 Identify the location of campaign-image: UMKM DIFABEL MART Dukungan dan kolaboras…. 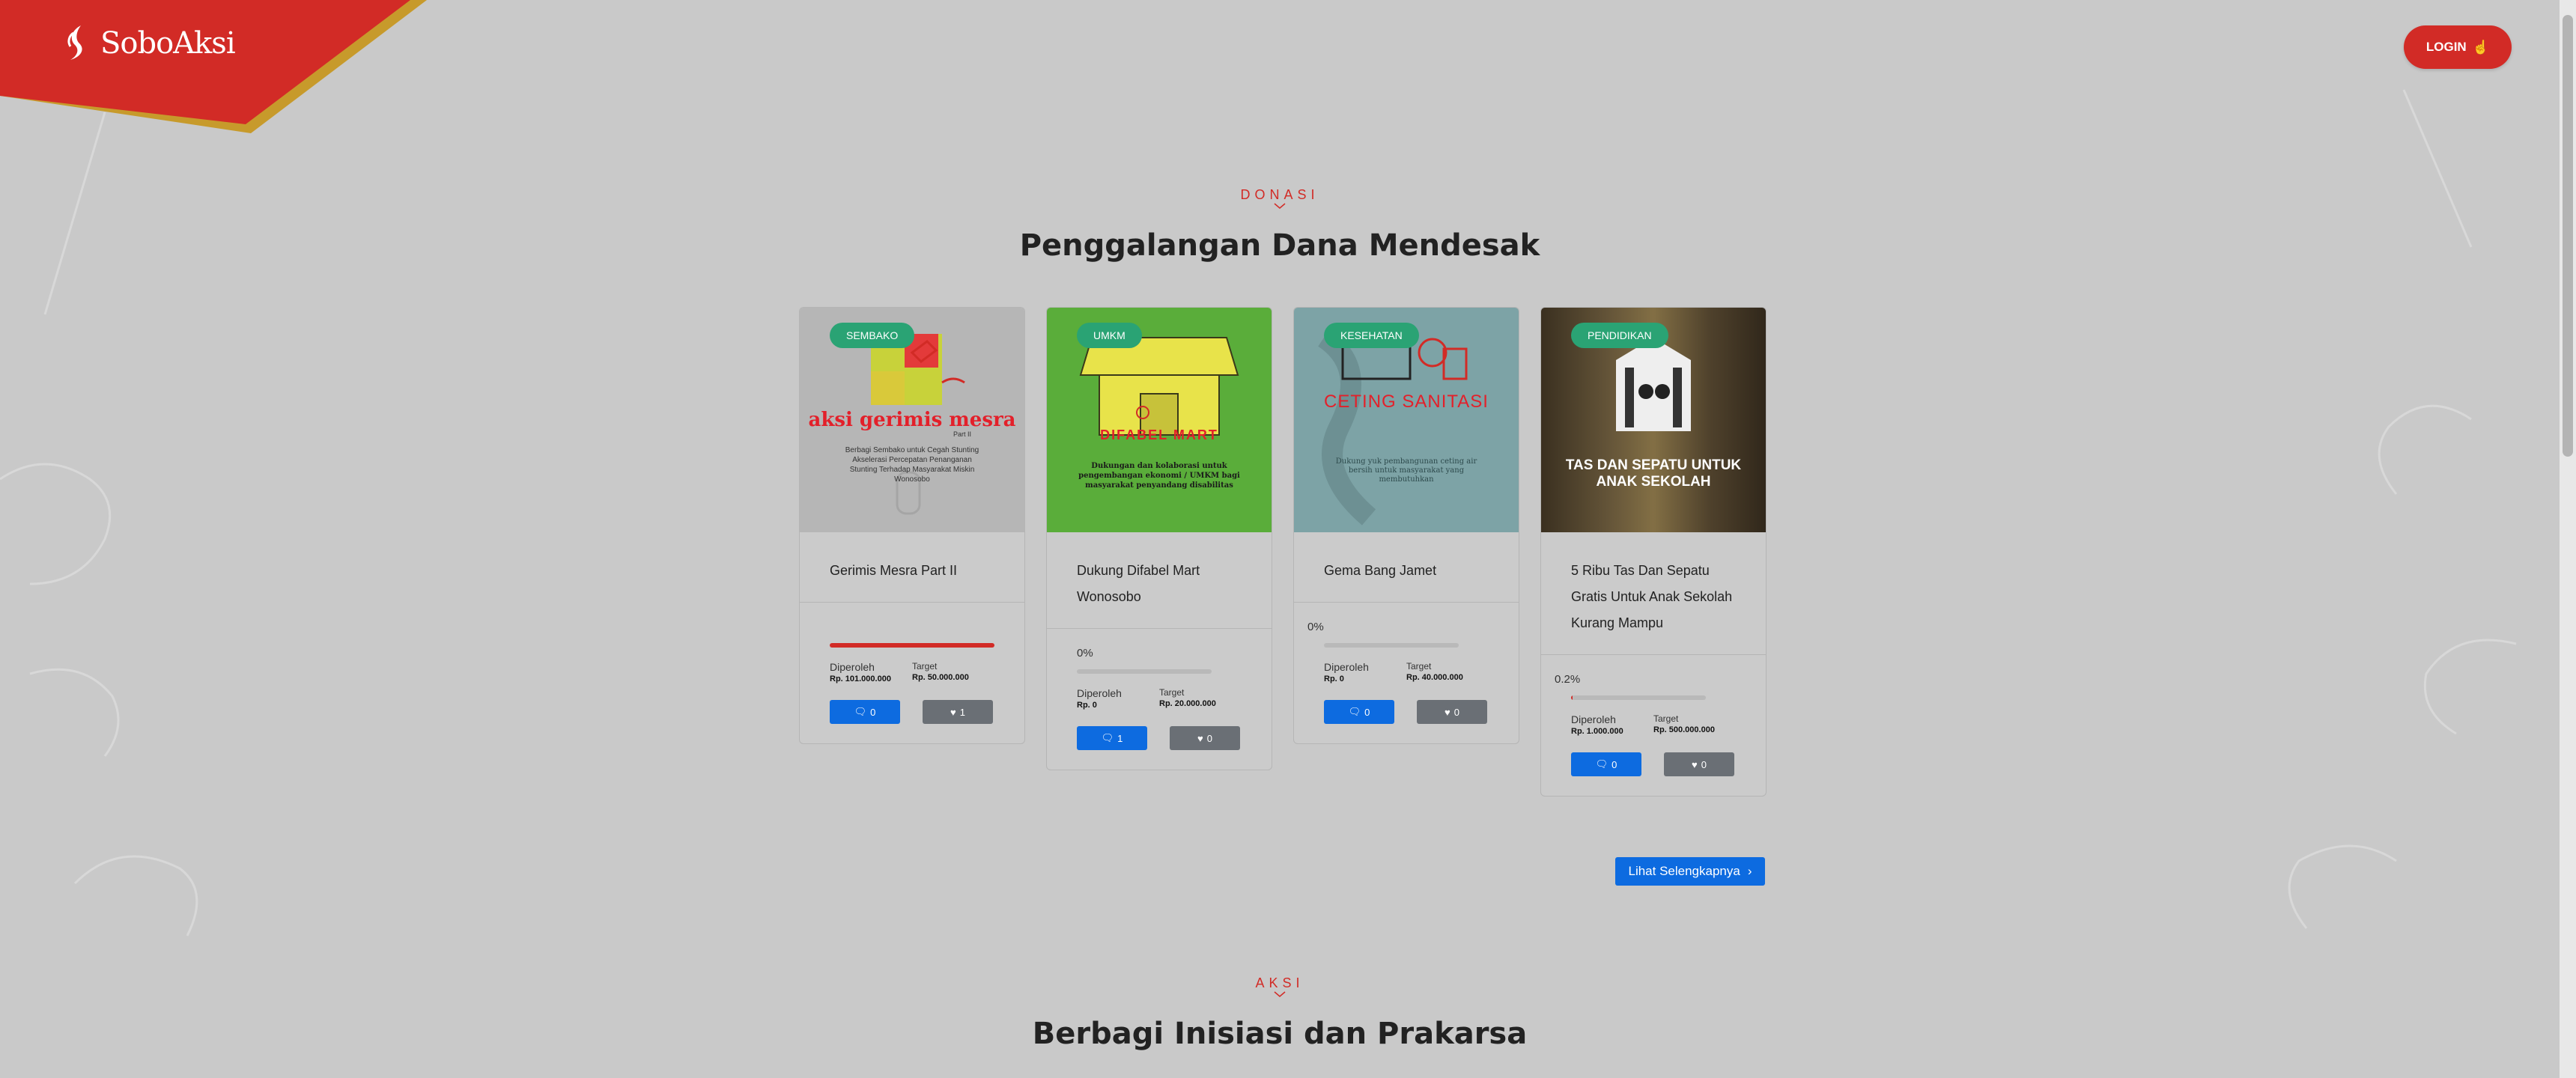
(1159, 420).